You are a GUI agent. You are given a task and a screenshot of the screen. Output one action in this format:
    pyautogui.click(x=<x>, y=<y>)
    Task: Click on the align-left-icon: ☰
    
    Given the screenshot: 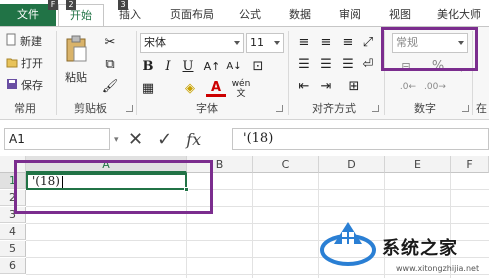 What is the action you would take?
    pyautogui.click(x=304, y=65)
    